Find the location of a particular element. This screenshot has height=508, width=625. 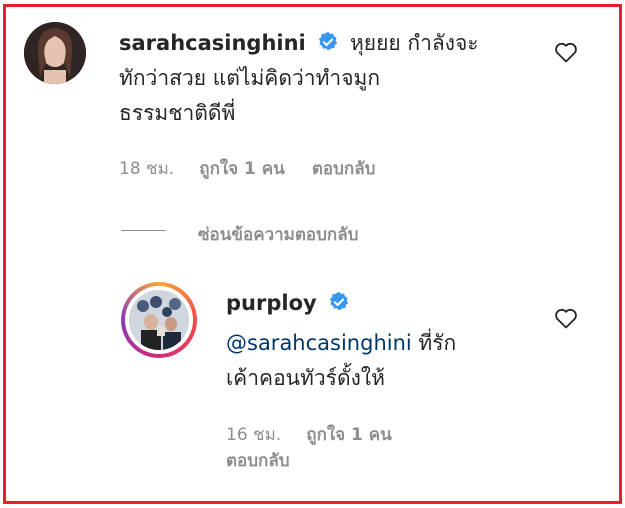

comment-time: 18 ชม. is located at coordinates (147, 169).